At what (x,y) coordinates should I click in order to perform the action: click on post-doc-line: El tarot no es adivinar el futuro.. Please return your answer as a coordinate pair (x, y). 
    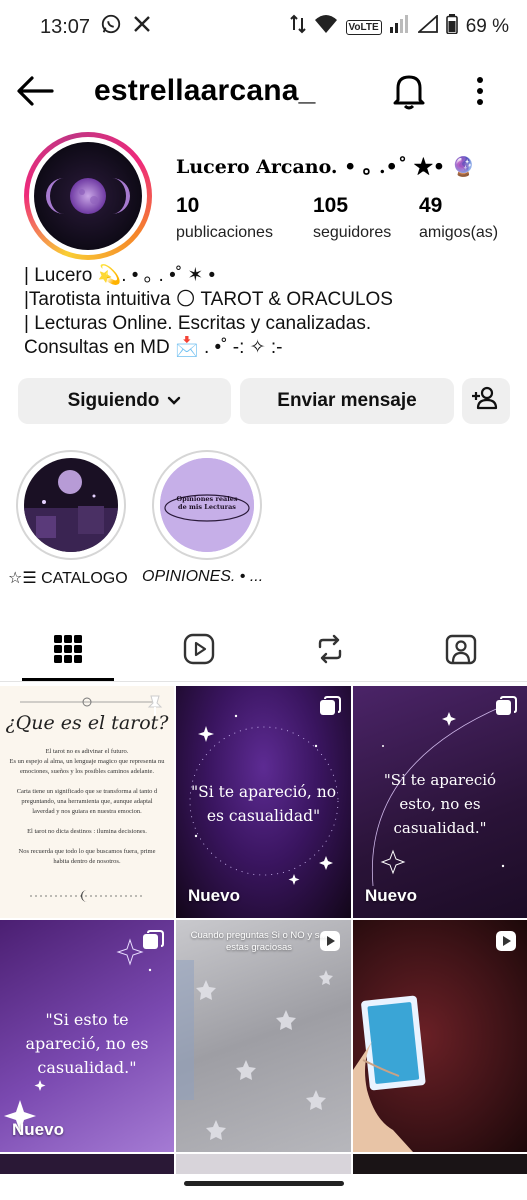
    Looking at the image, I should click on (87, 751).